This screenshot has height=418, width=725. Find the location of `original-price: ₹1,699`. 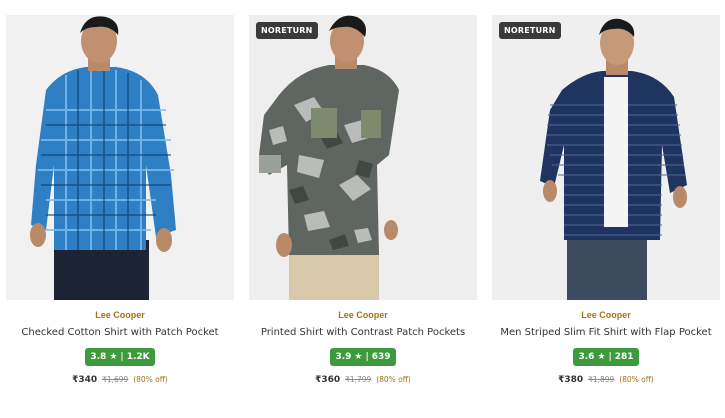

original-price: ₹1,699 is located at coordinates (115, 379).